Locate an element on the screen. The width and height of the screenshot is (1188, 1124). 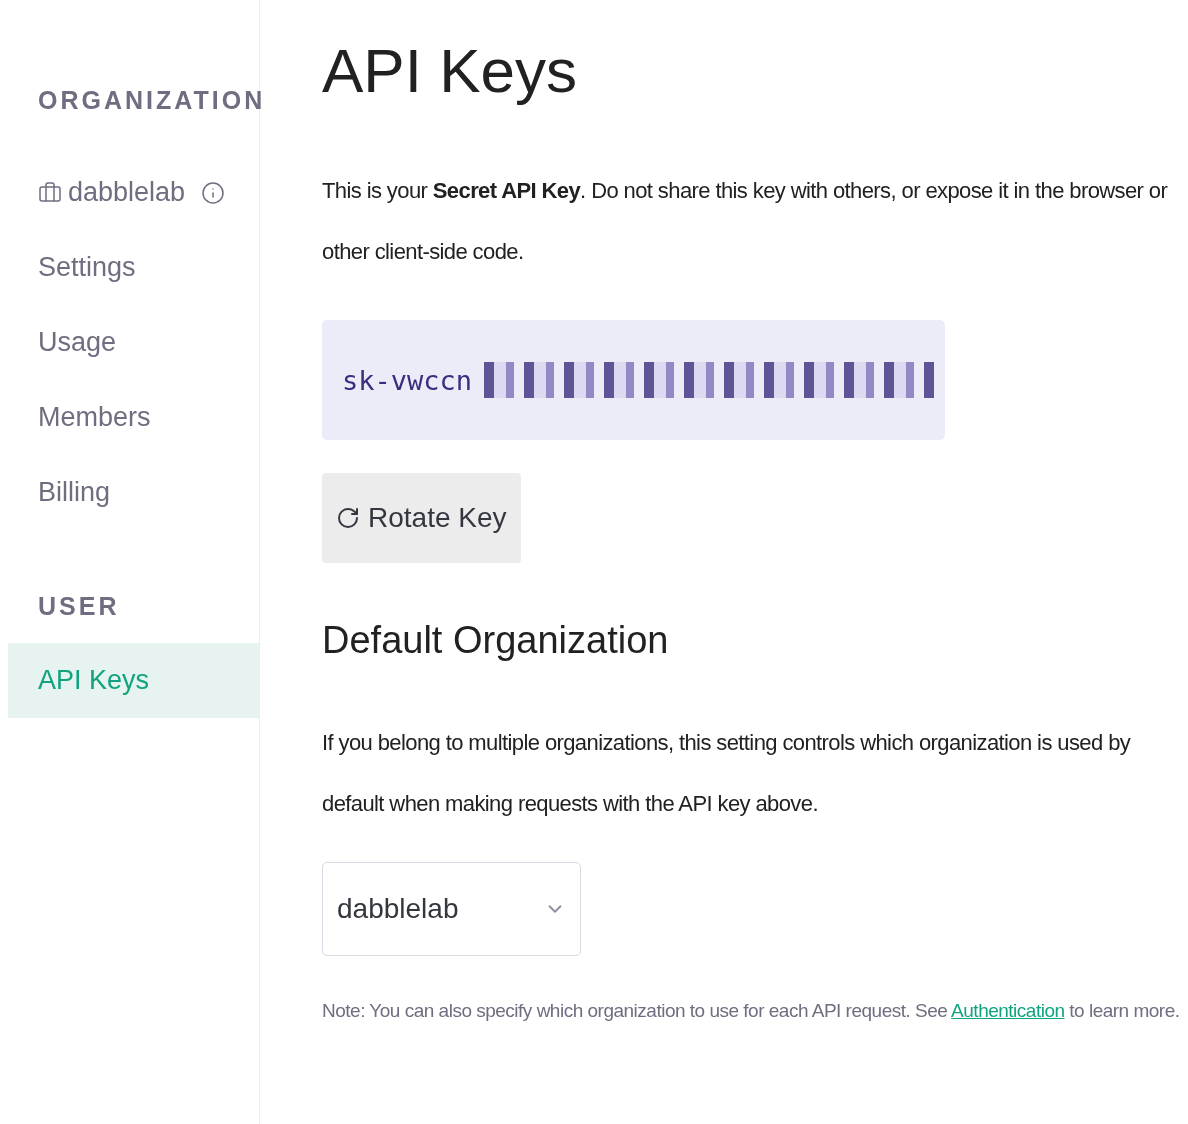
nav-item: Settings is located at coordinates (133, 267).